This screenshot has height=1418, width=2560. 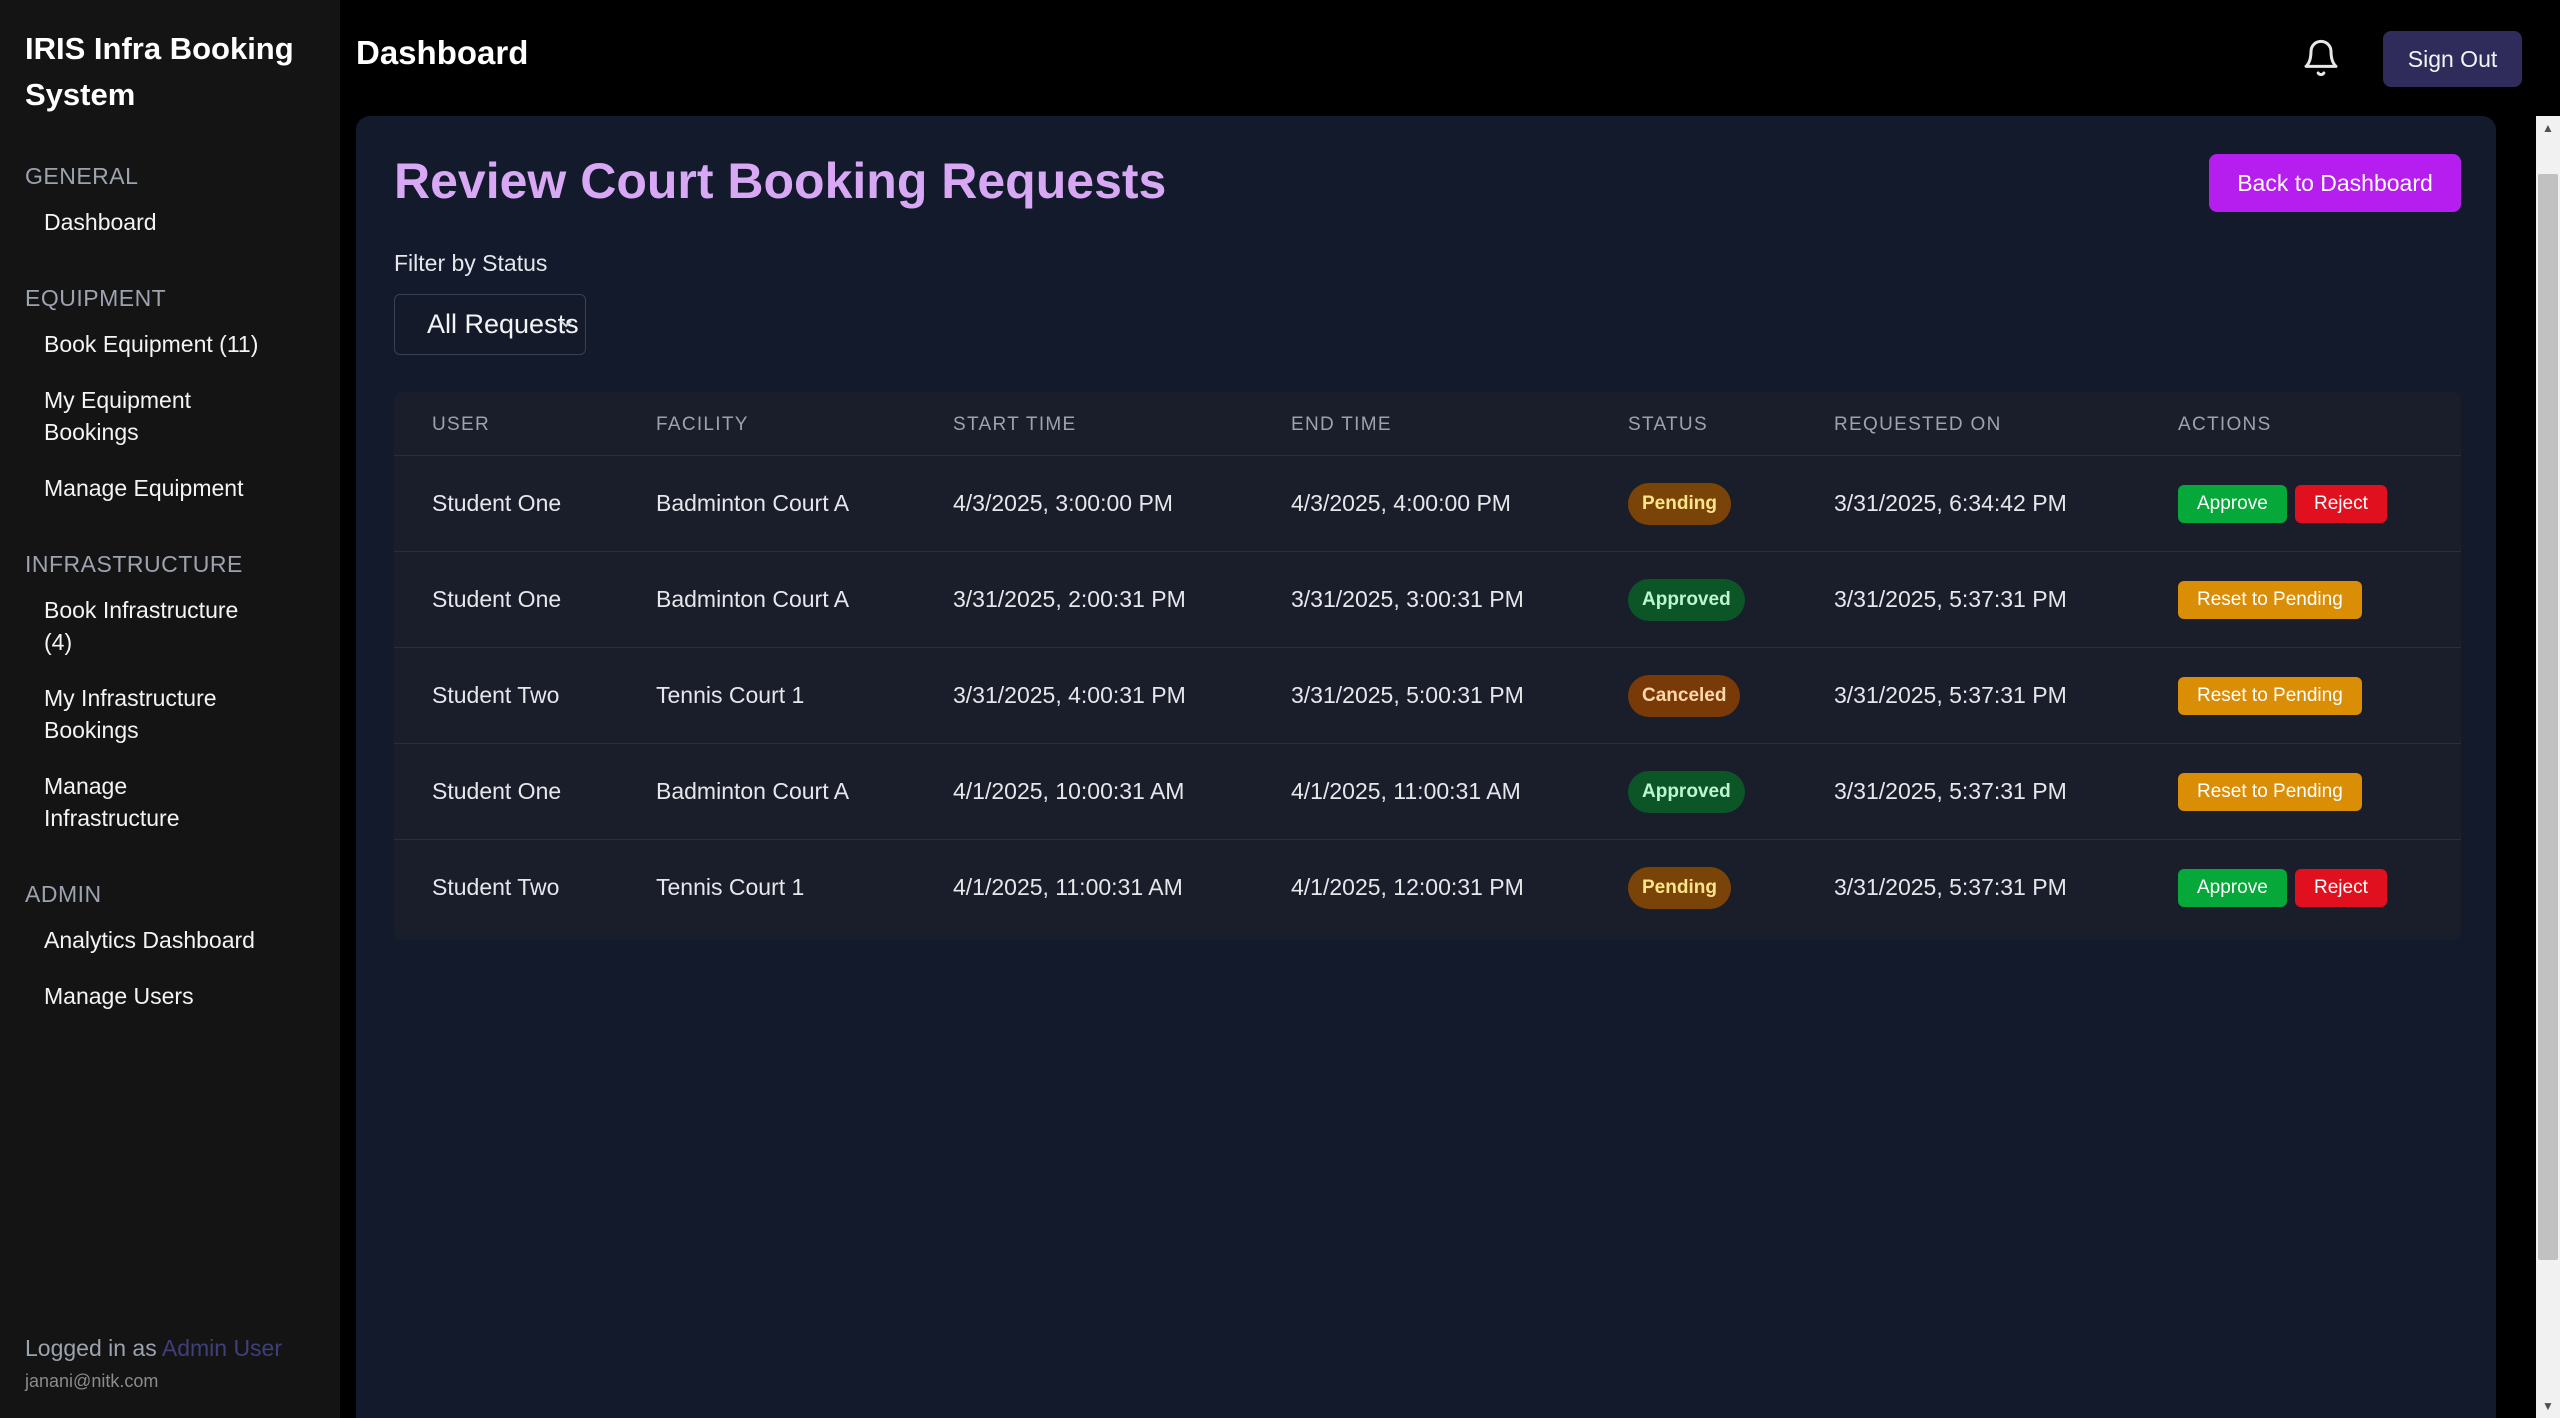 I want to click on status-filter-select: All Requests, so click(x=490, y=324).